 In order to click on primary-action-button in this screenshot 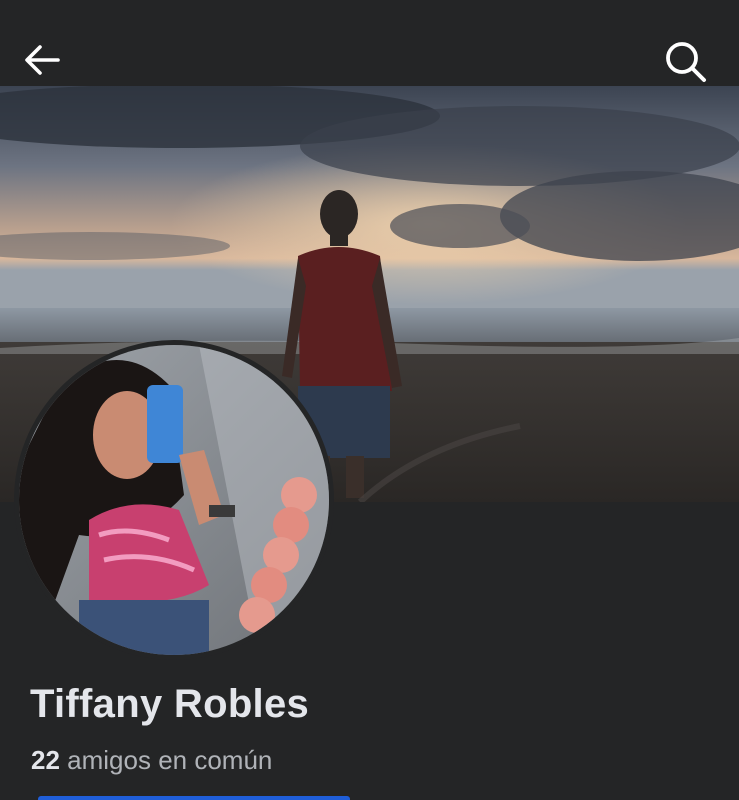, I will do `click(194, 798)`.